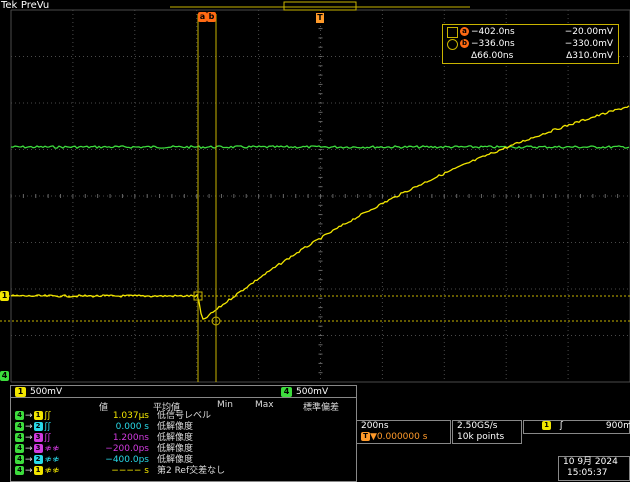  Describe the element at coordinates (481, 437) in the screenshot. I see `record-length: 10k points` at that location.